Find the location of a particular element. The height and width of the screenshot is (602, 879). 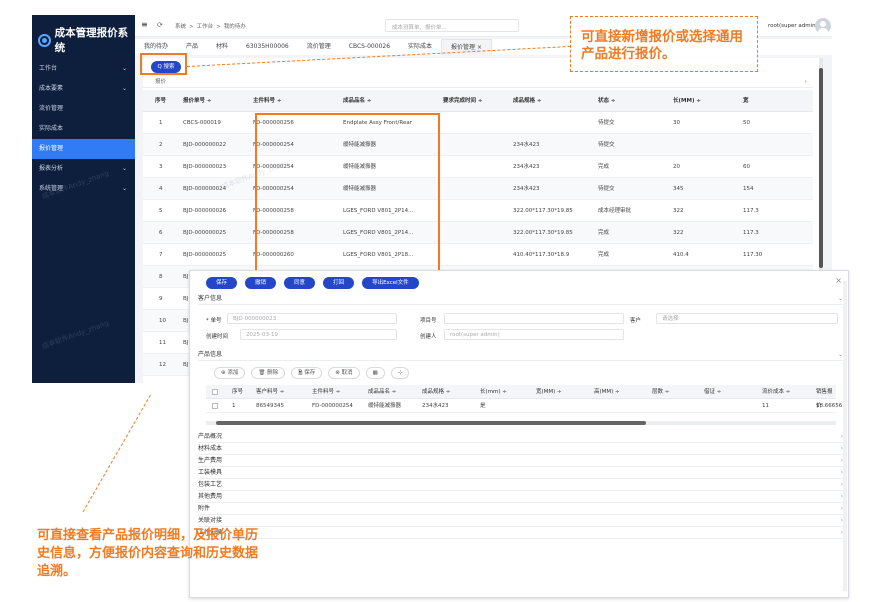

section-customer-info: 客户信息 ⌄ is located at coordinates (520, 299).